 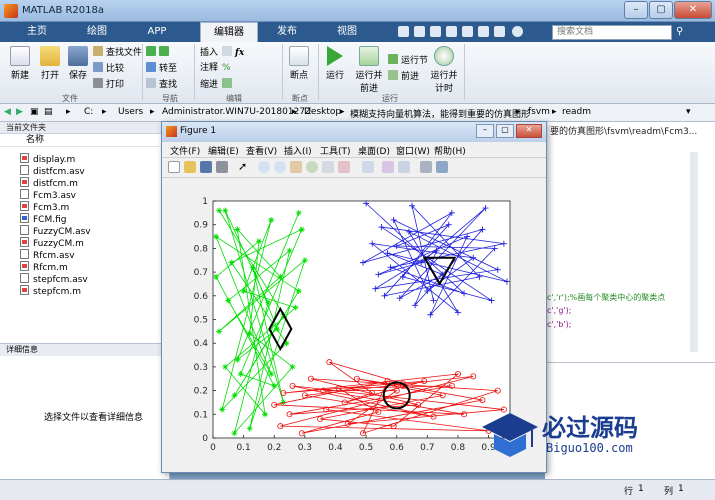 I want to click on list-item: FuzzyCM.asv, so click(x=55, y=231).